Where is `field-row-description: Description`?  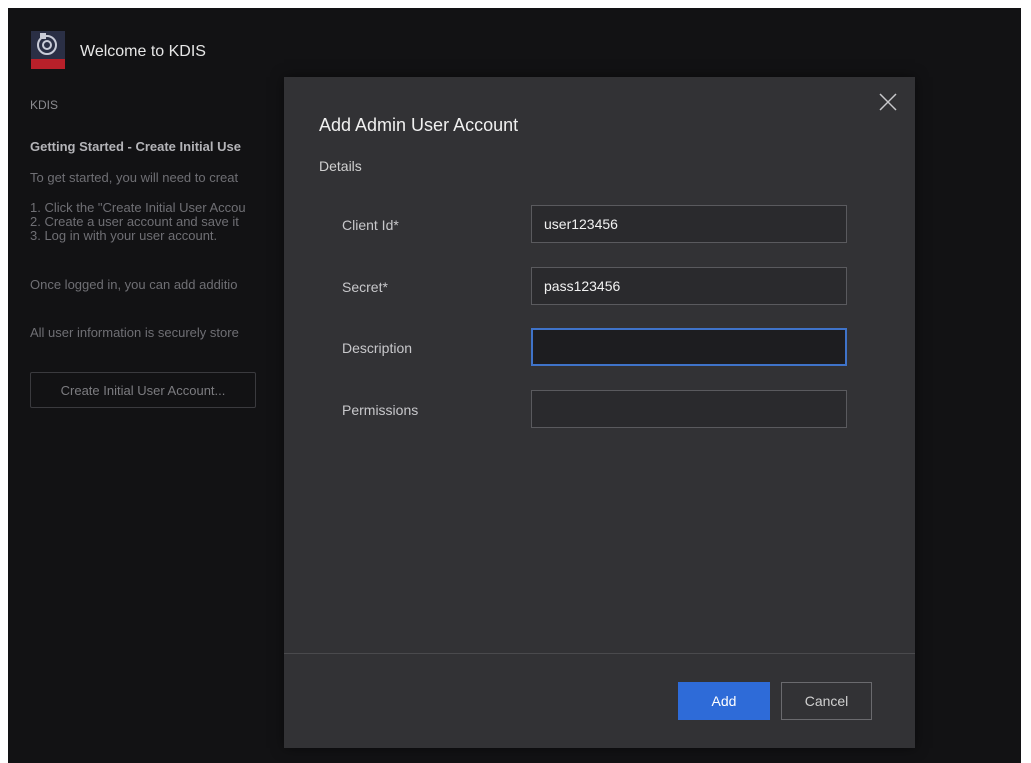 field-row-description: Description is located at coordinates (602, 348).